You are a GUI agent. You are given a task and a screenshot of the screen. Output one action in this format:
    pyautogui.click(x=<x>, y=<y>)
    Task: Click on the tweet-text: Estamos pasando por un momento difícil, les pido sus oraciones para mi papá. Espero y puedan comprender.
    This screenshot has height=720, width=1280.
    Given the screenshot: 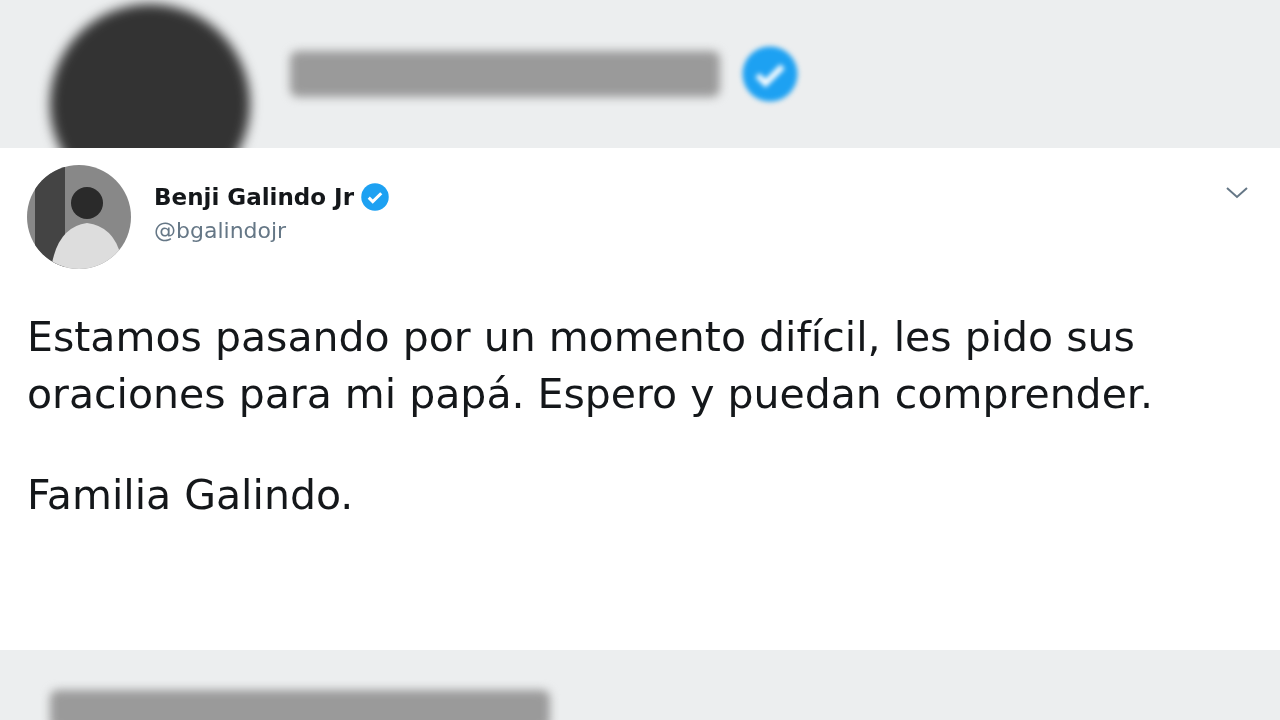 What is the action you would take?
    pyautogui.click(x=590, y=366)
    